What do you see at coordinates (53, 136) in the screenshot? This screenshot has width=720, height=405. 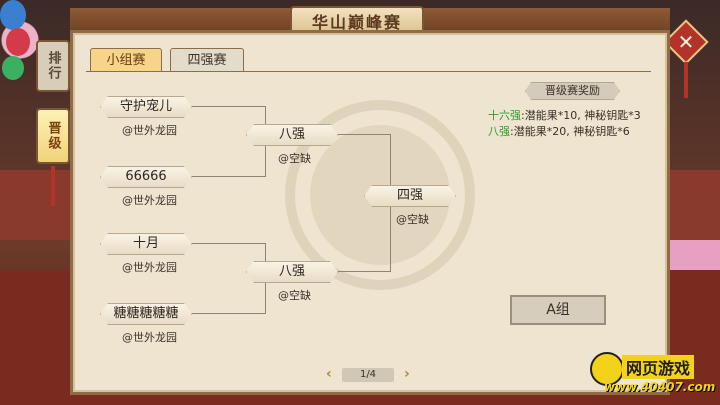 I see `side-tab-promotion: 晋级` at bounding box center [53, 136].